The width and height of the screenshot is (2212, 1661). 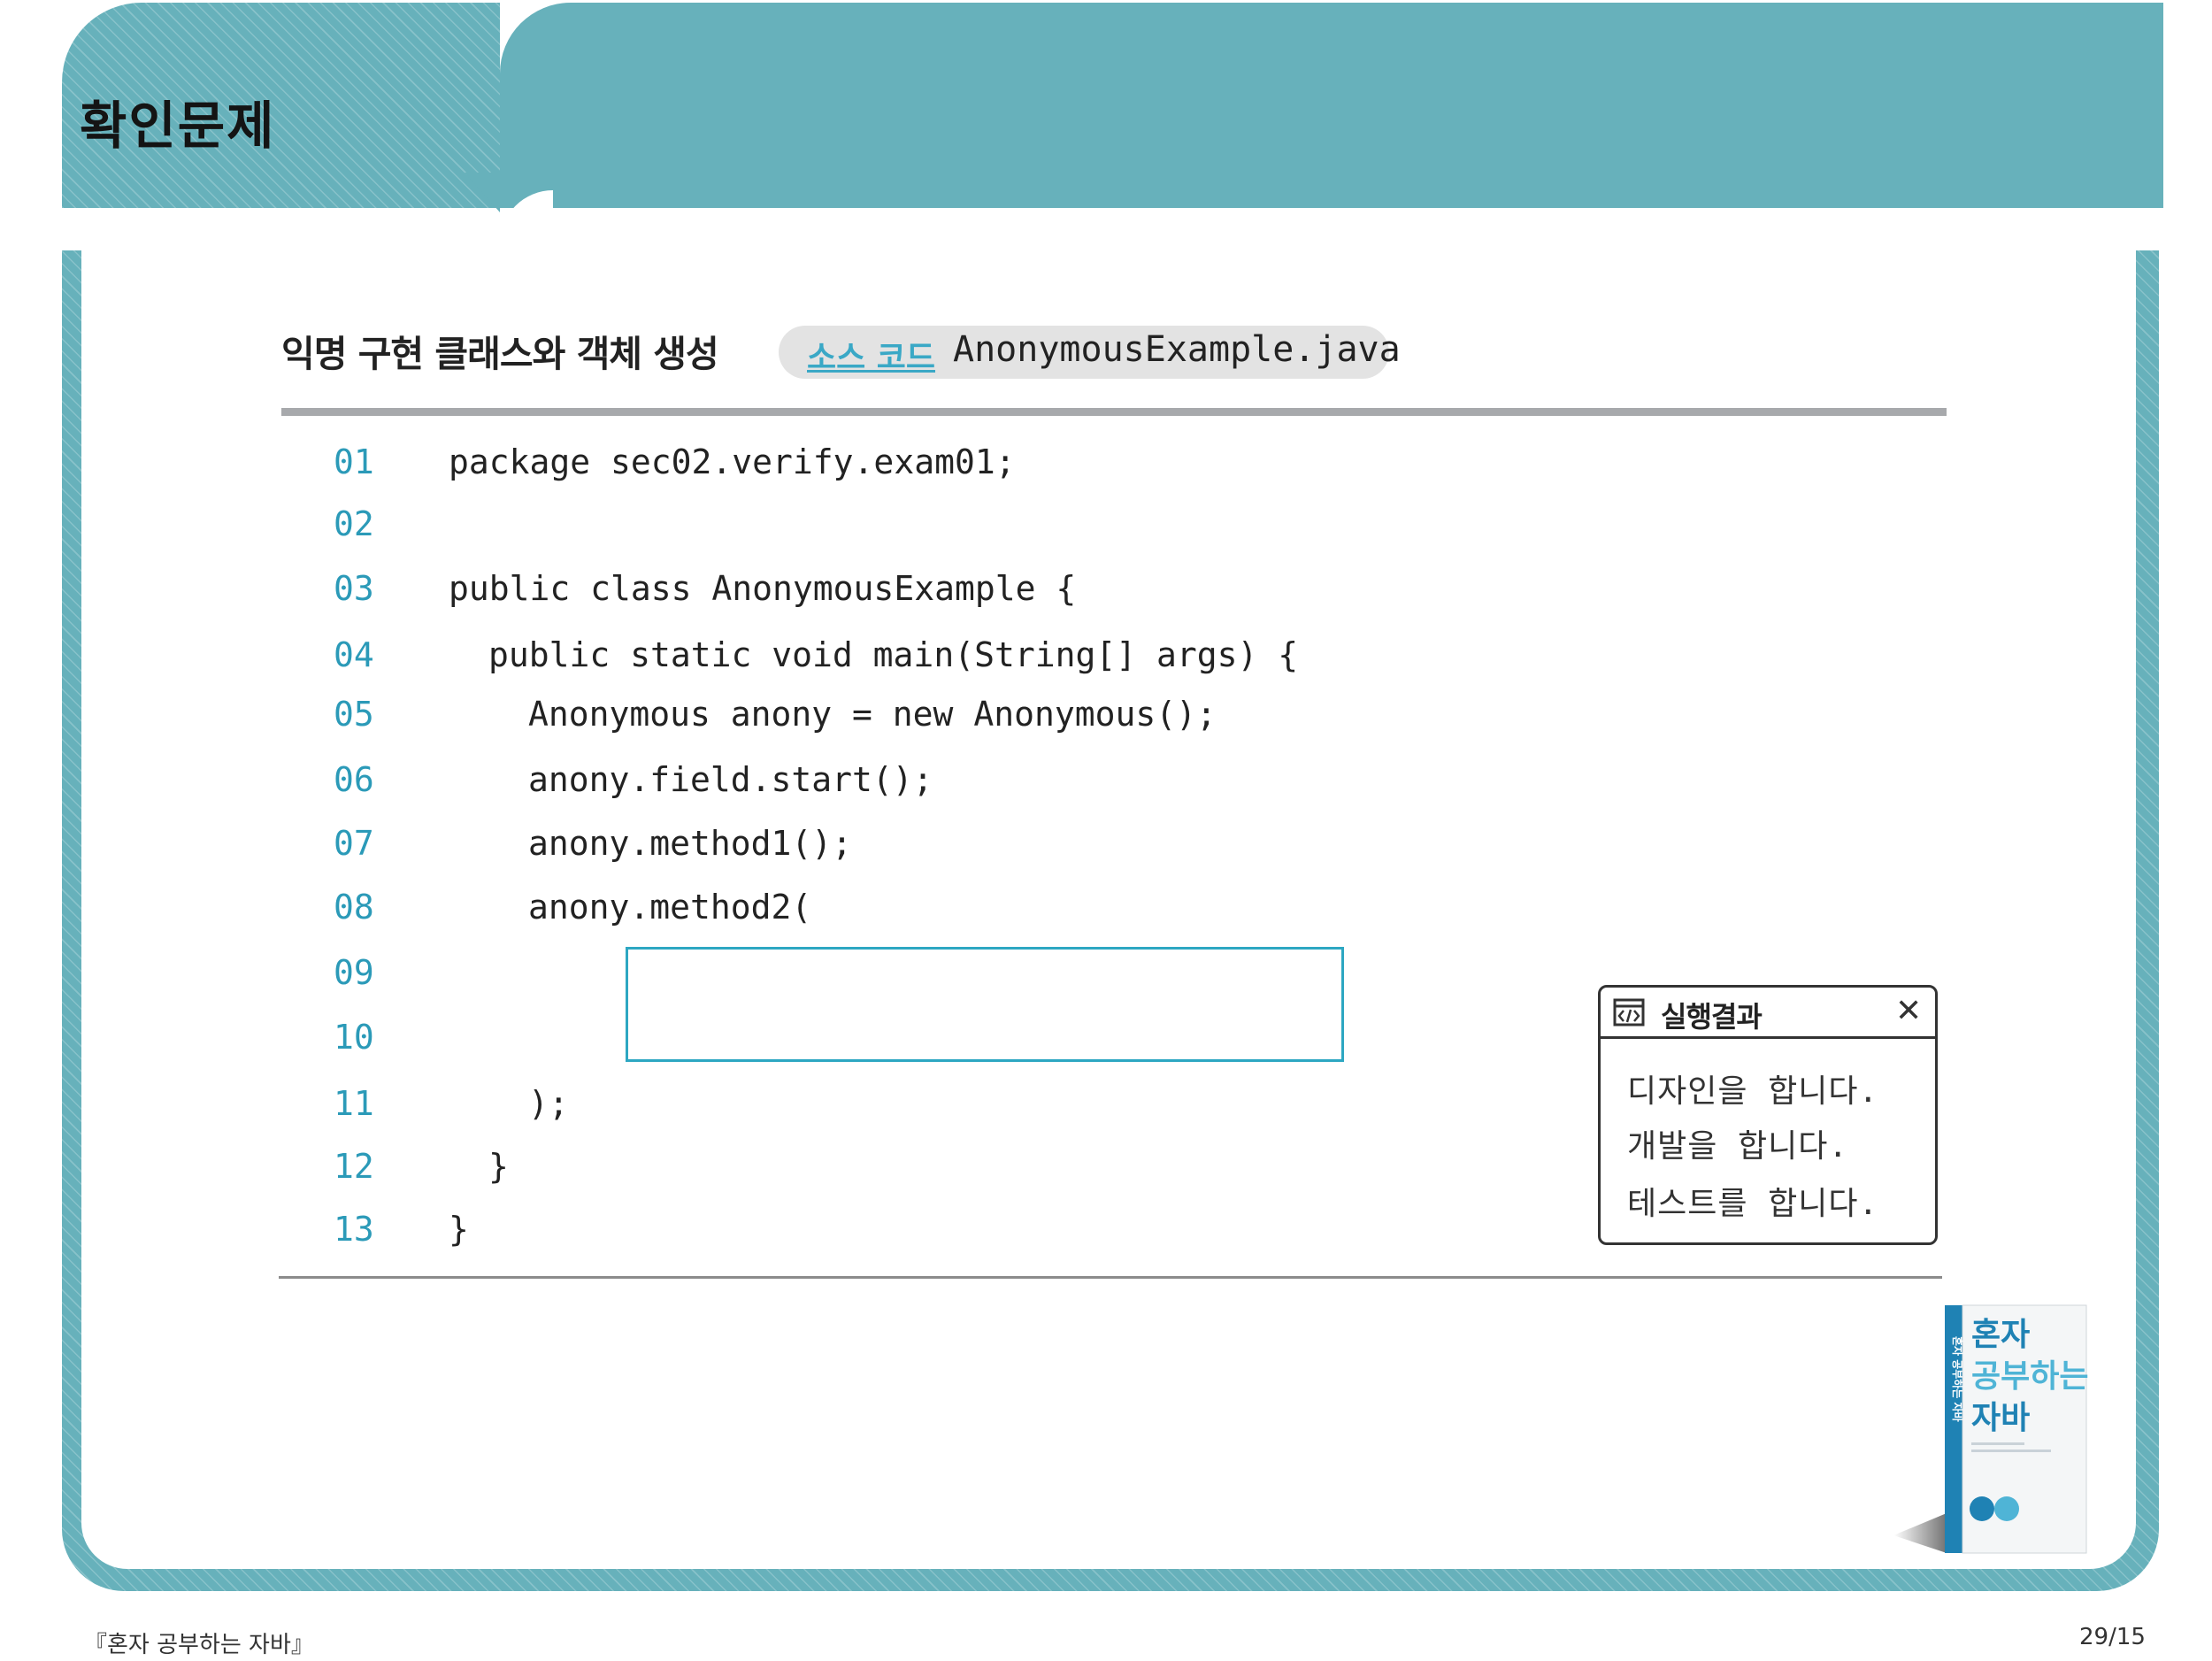 I want to click on code-line: );, so click(x=548, y=1103).